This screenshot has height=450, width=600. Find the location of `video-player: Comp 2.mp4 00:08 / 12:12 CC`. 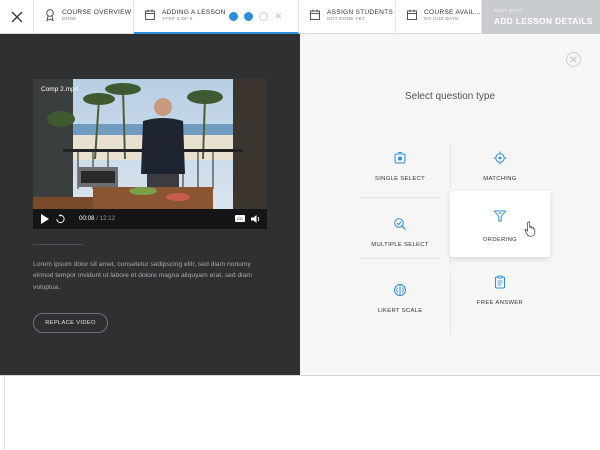

video-player: Comp 2.mp4 00:08 / 12:12 CC is located at coordinates (150, 154).